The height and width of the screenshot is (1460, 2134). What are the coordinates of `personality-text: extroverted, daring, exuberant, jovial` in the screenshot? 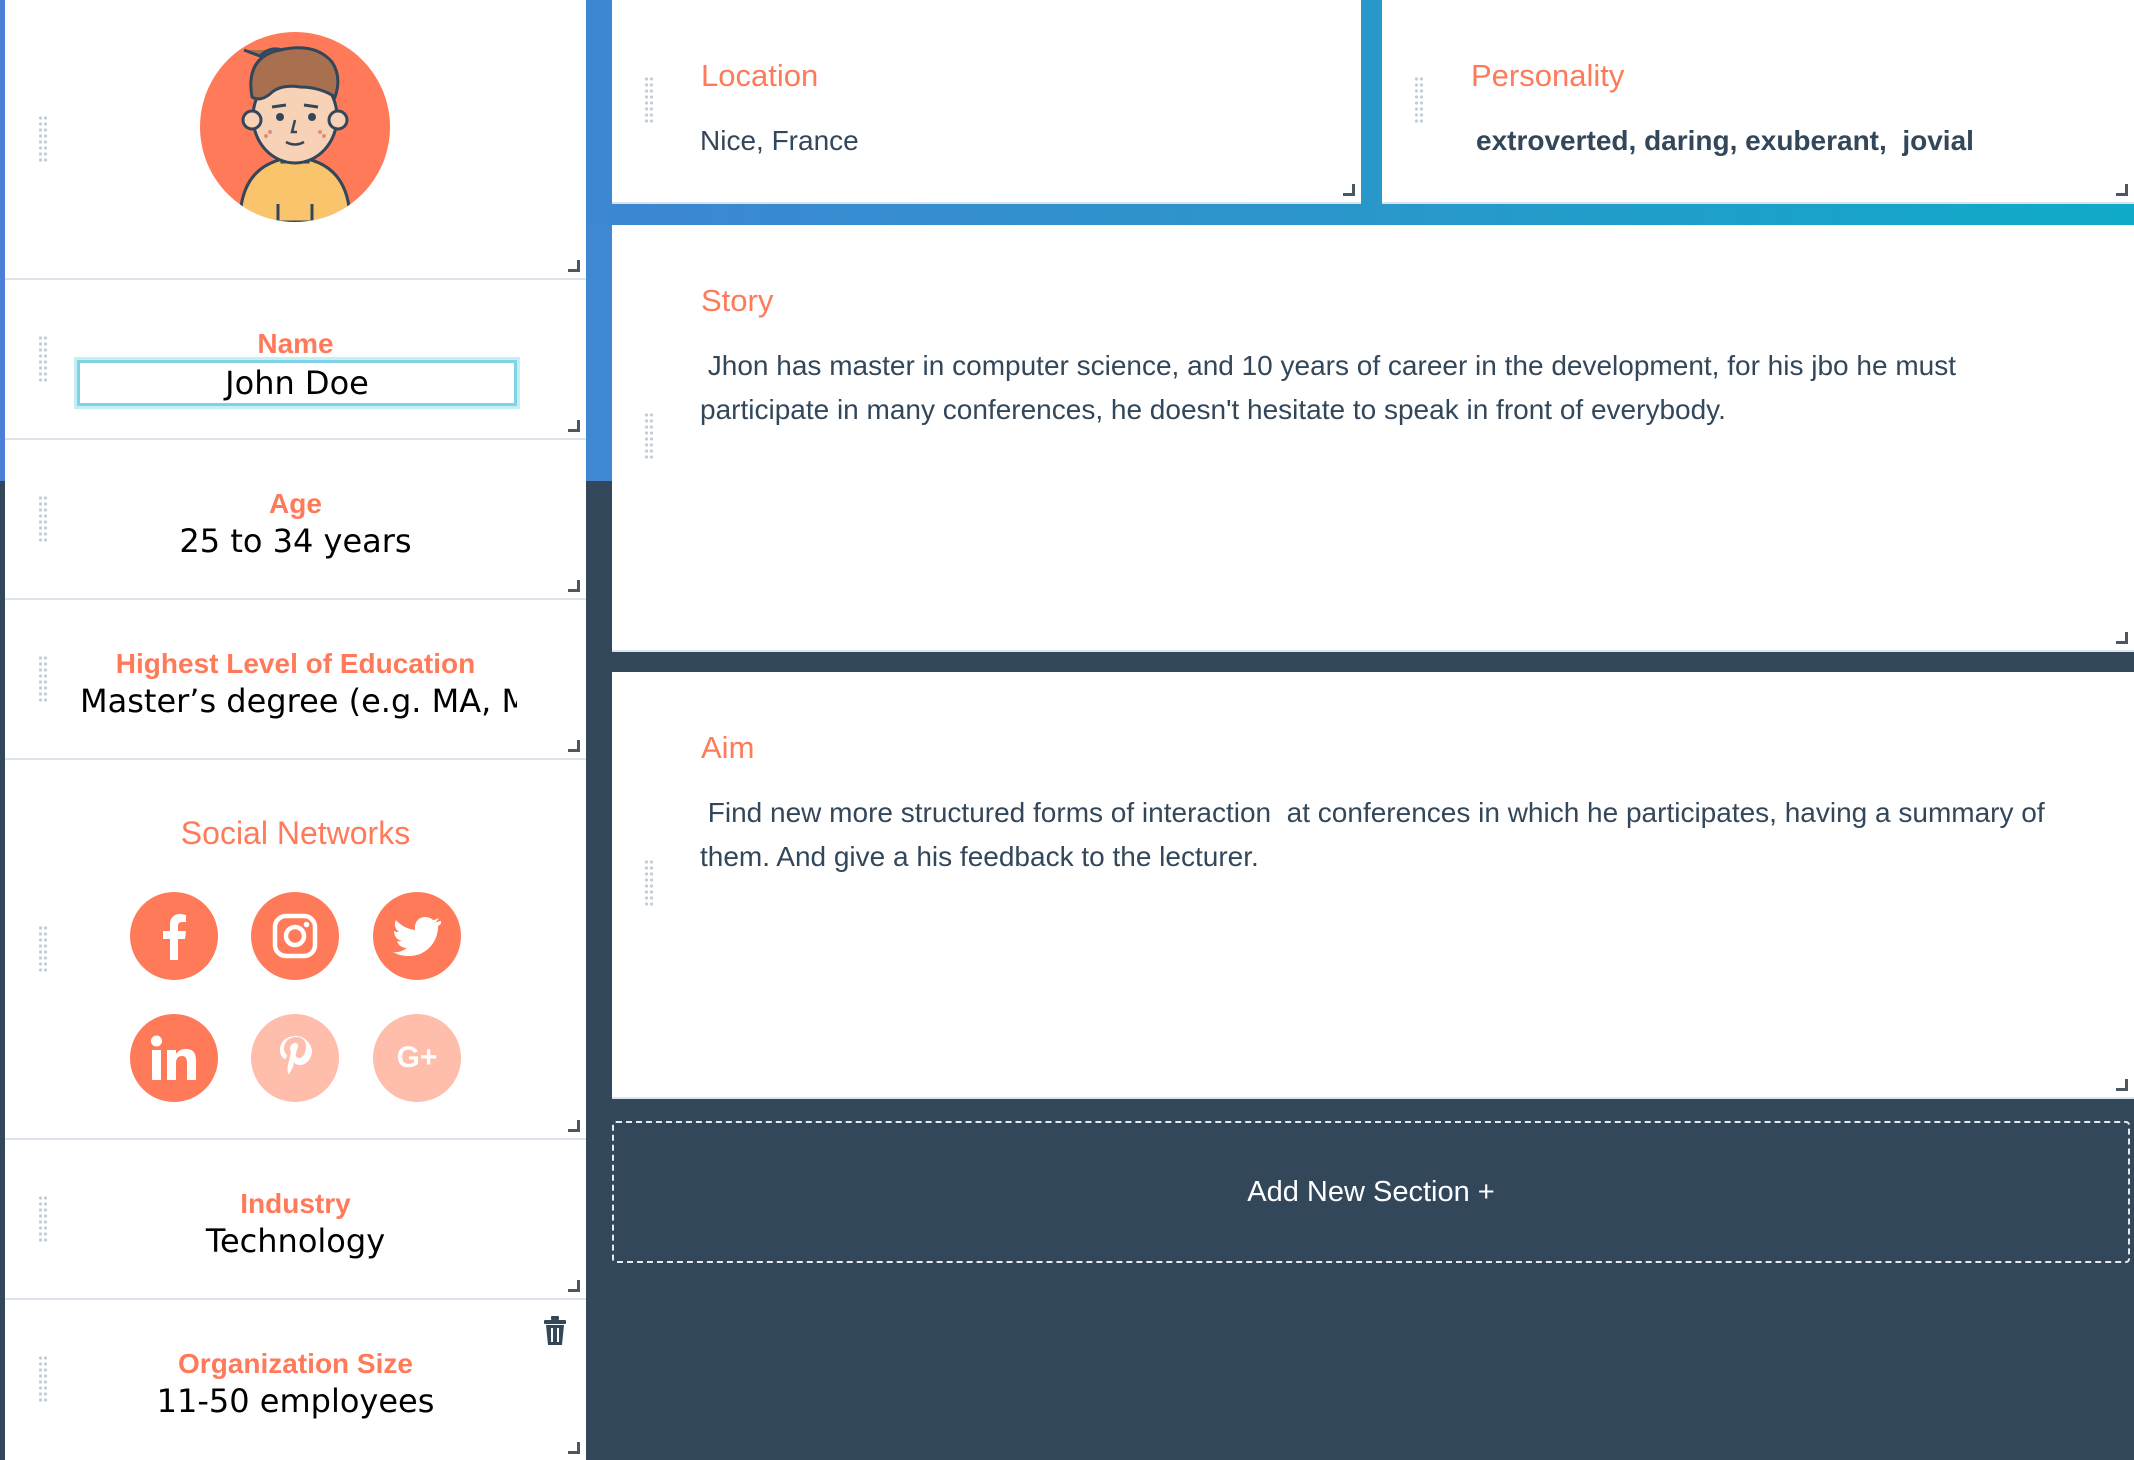 It's located at (1725, 141).